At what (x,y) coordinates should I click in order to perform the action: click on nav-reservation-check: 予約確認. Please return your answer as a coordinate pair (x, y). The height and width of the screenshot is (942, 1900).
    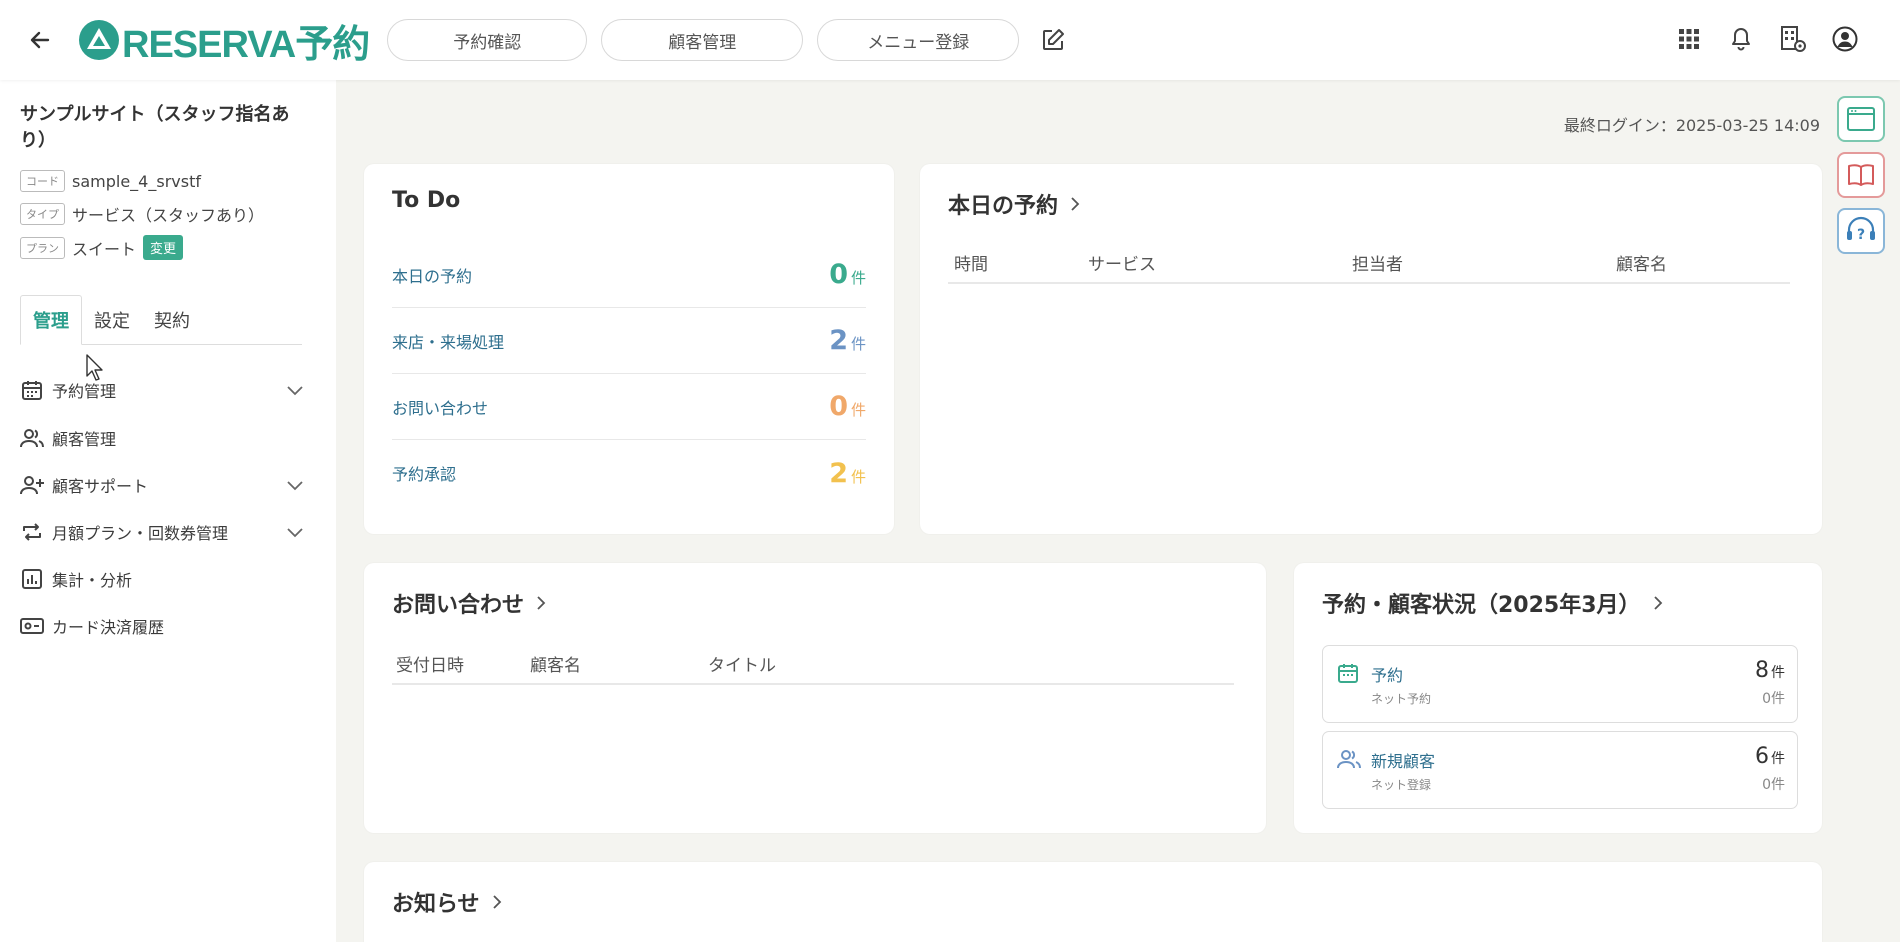
    Looking at the image, I should click on (487, 40).